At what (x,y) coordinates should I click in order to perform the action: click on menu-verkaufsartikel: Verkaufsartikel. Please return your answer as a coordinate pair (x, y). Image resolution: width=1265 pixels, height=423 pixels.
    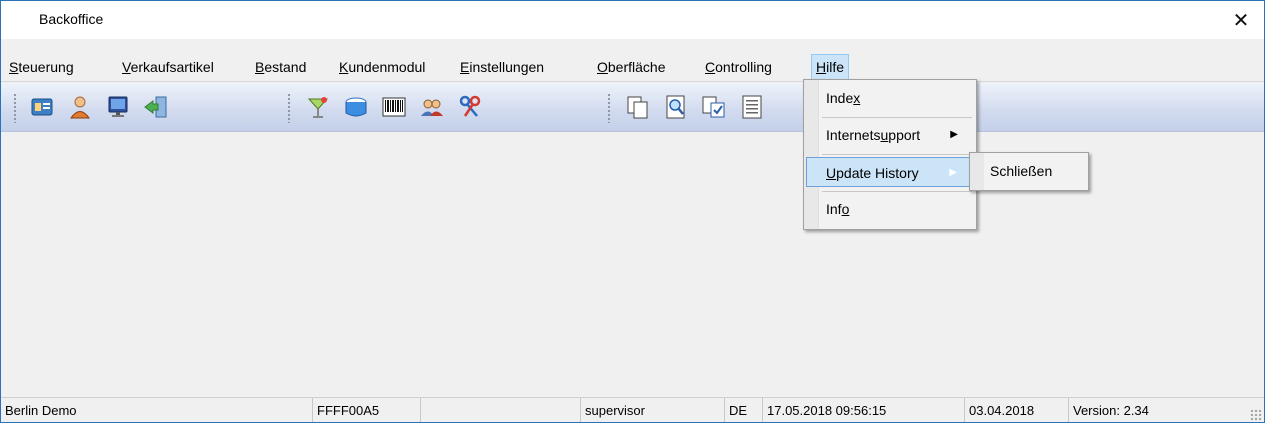
    Looking at the image, I should click on (168, 67).